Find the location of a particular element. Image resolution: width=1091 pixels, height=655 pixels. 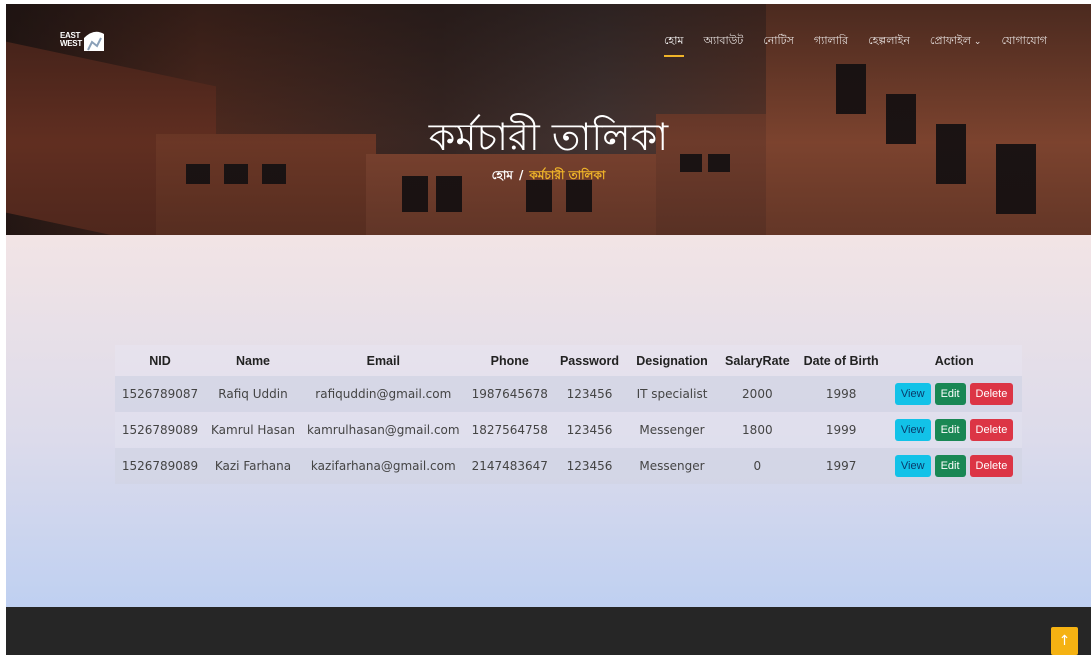

cell-nid: 1526789087 is located at coordinates (160, 394).